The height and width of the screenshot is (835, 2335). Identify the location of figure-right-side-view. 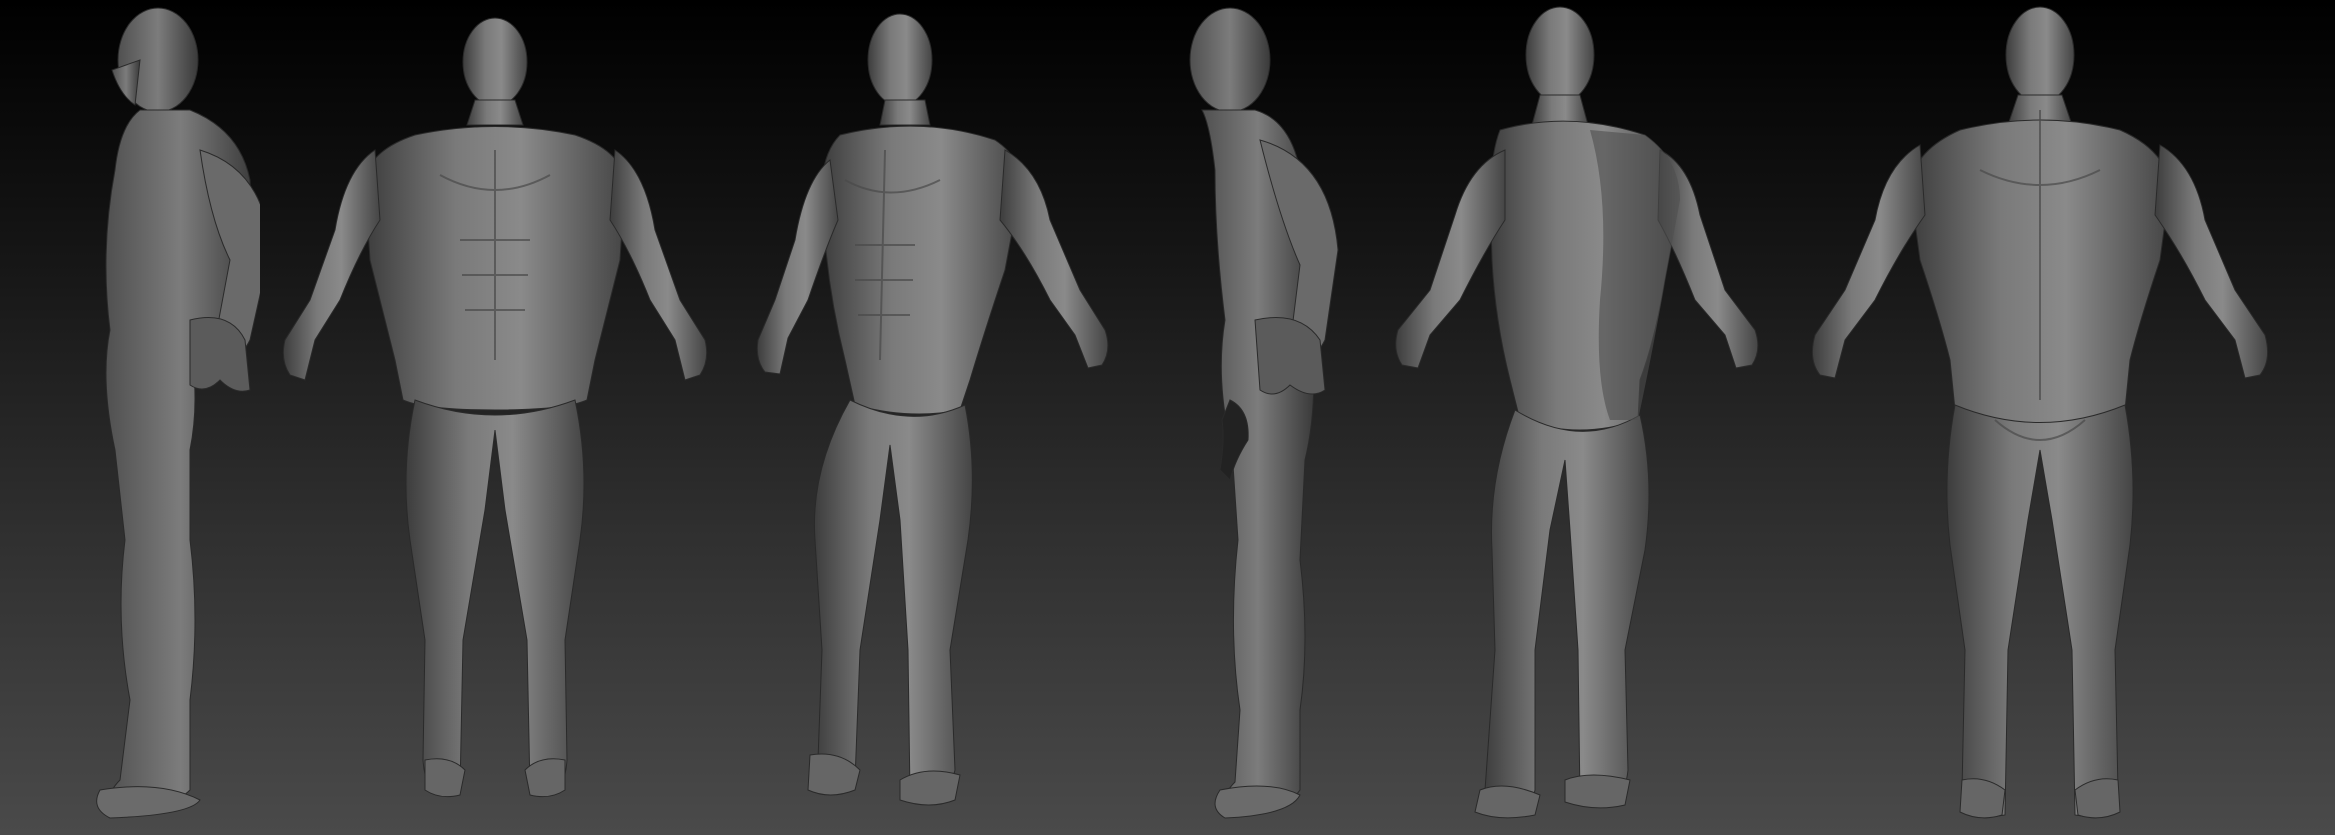
(1260, 417).